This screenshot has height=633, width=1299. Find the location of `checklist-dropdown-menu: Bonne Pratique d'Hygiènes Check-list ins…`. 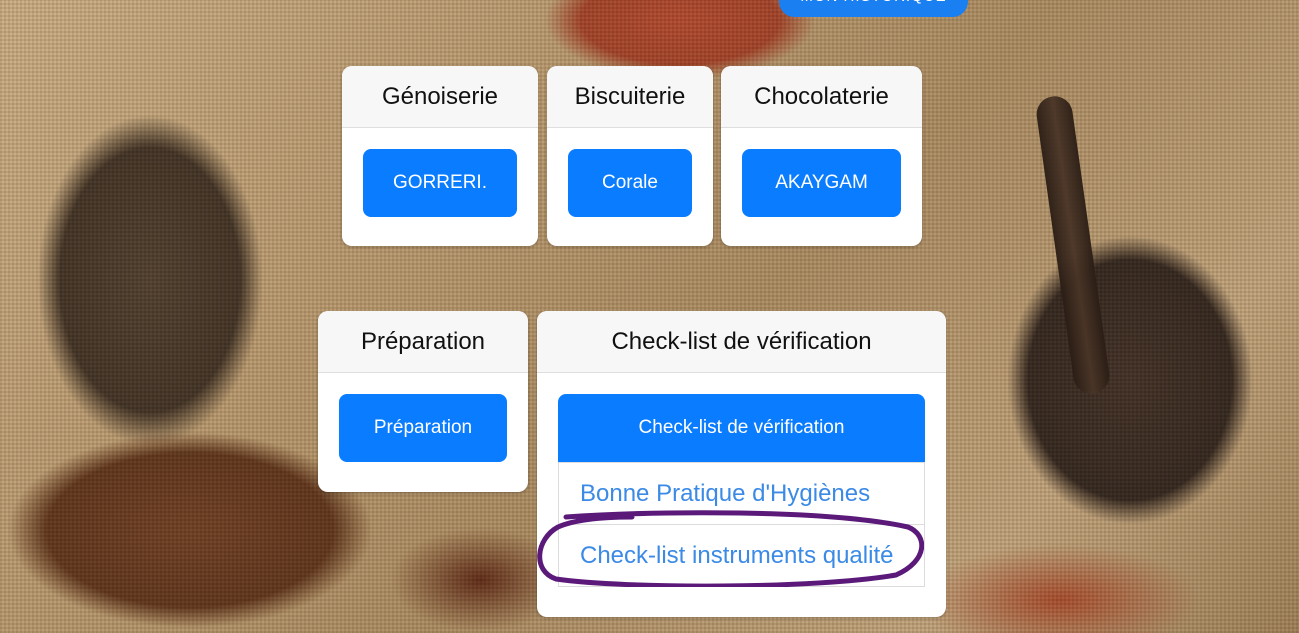

checklist-dropdown-menu: Bonne Pratique d'Hygiènes Check-list ins… is located at coordinates (741, 524).